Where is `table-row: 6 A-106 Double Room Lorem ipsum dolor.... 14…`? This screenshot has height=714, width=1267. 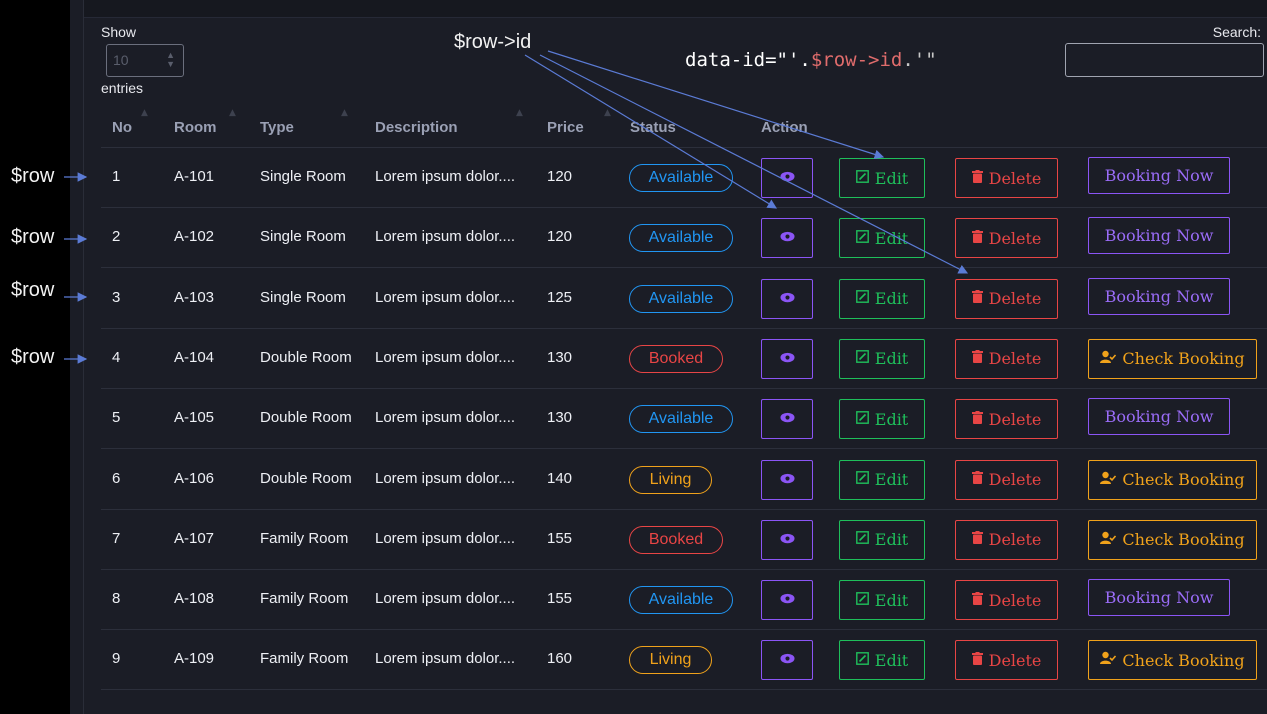
table-row: 6 A-106 Double Room Lorem ipsum dolor.... 14… is located at coordinates (684, 480).